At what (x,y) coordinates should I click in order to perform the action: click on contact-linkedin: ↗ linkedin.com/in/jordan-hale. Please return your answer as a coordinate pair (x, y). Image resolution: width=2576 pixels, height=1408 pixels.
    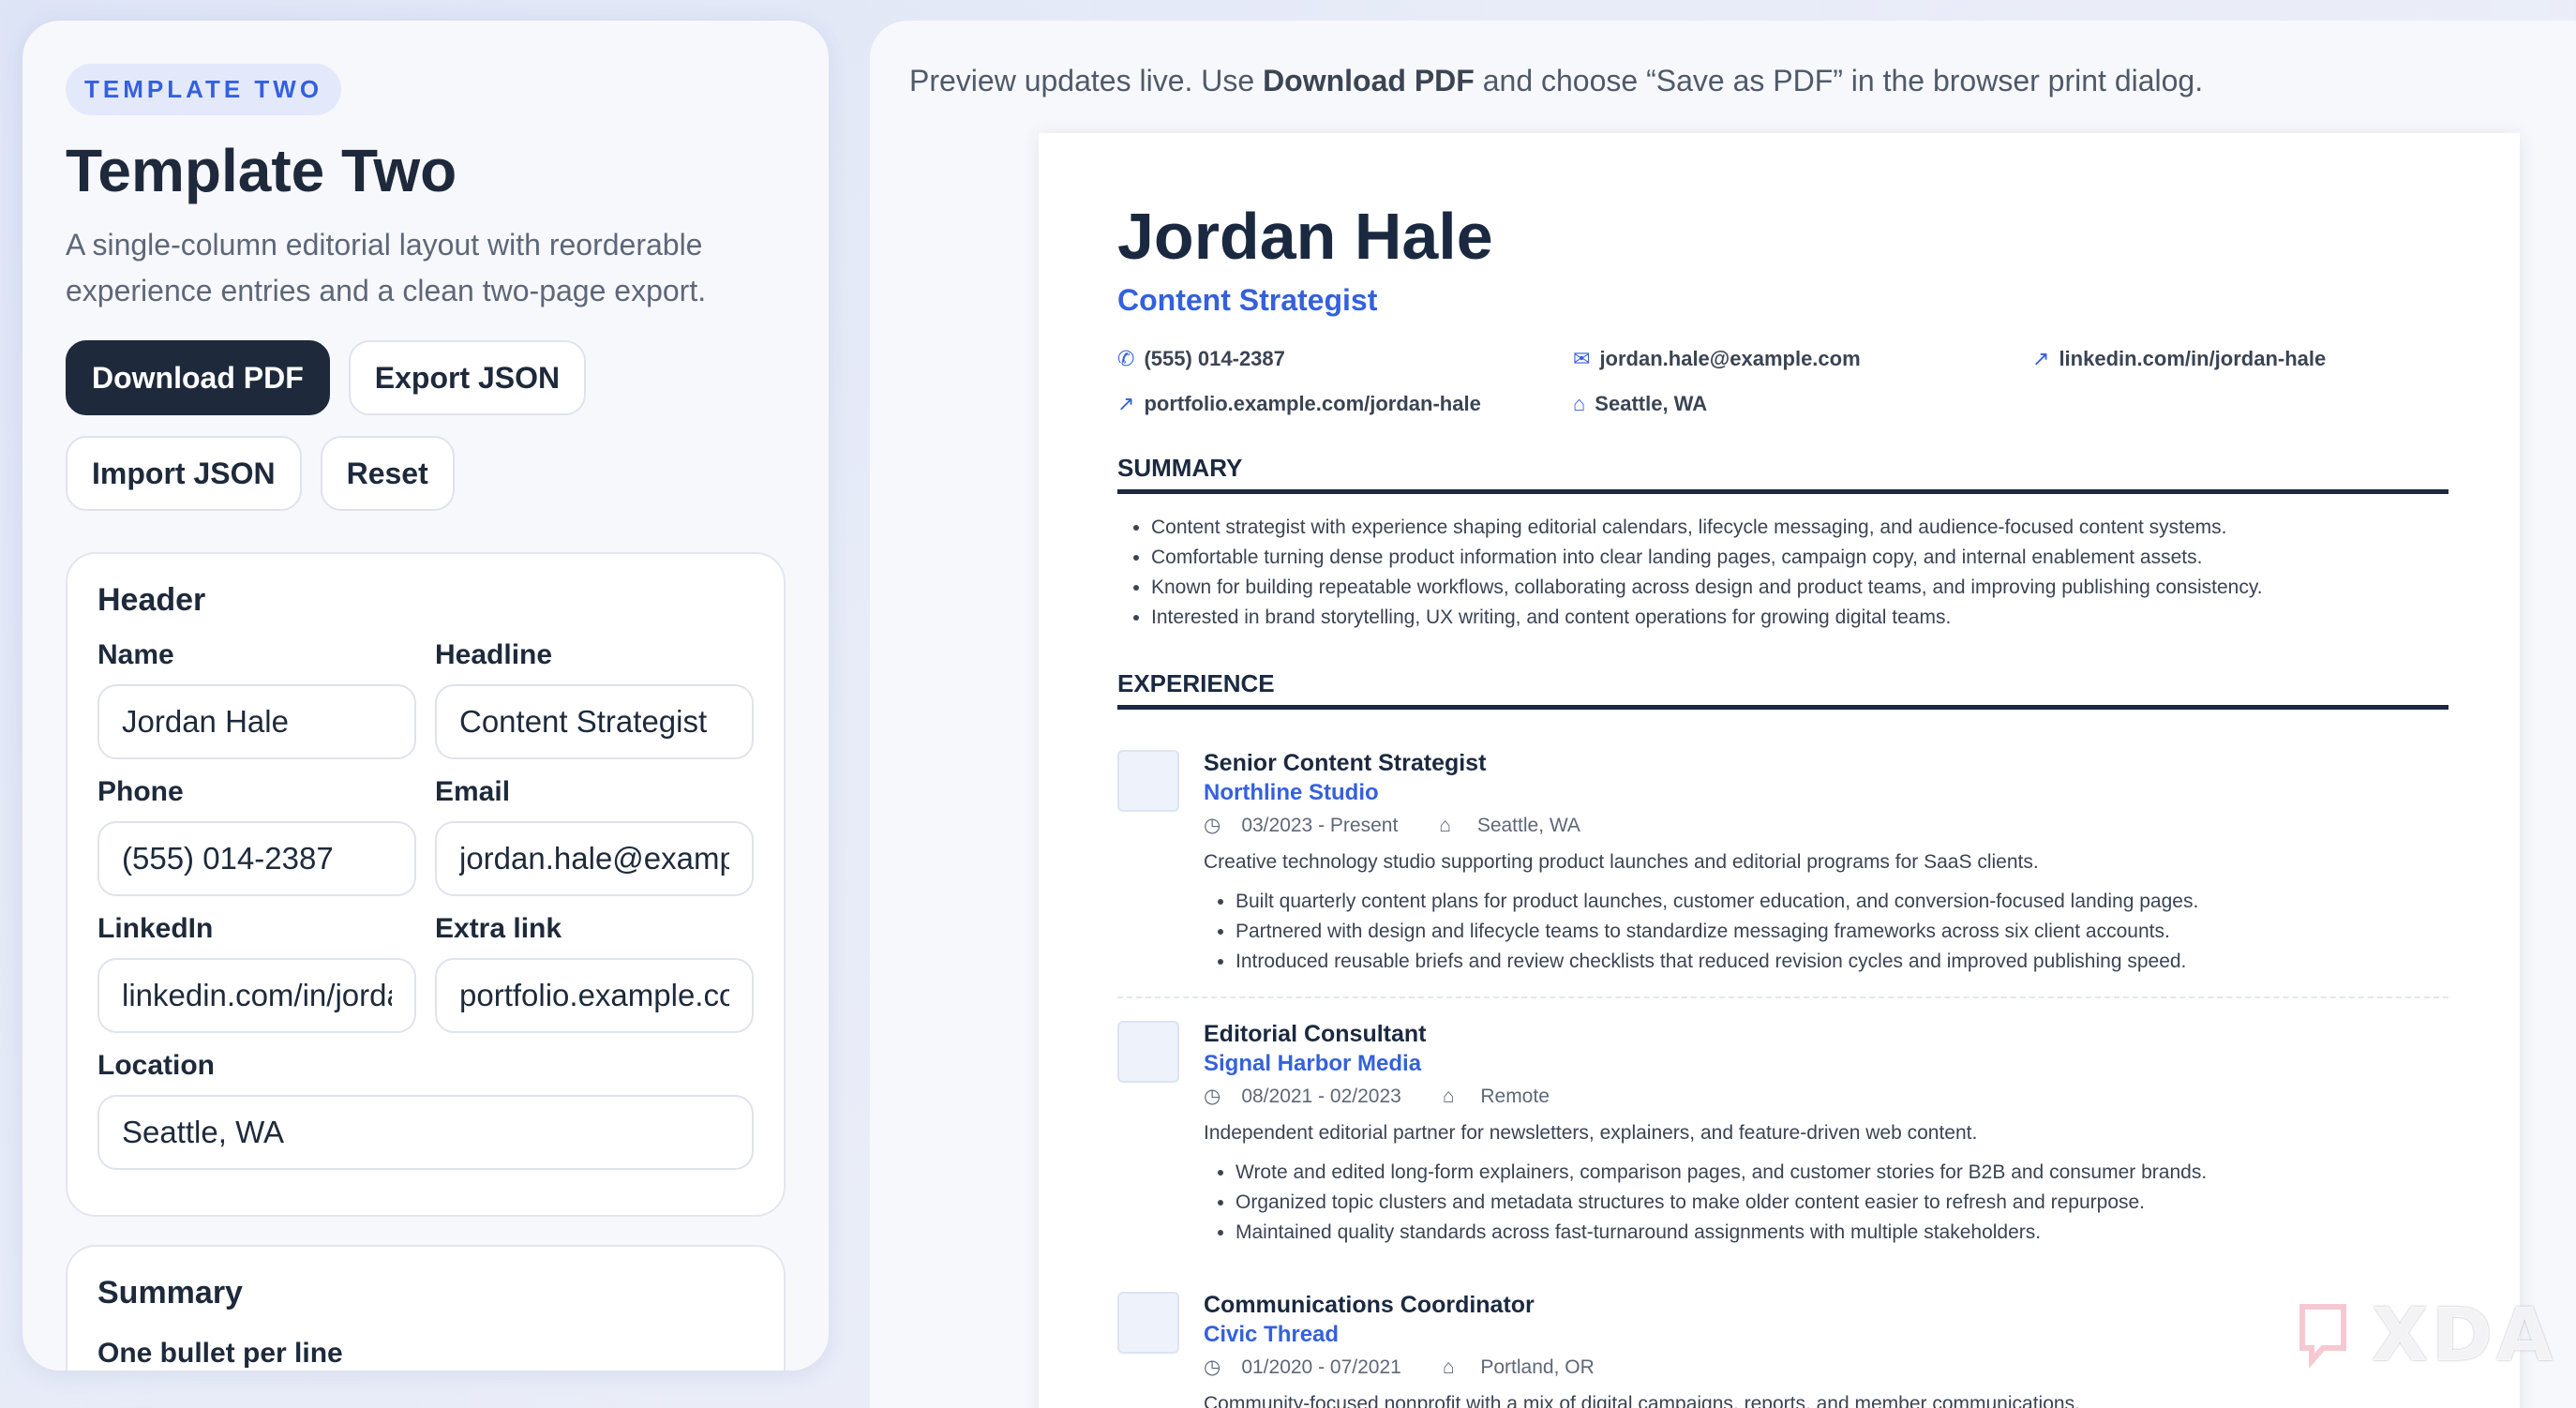
    Looking at the image, I should click on (2179, 359).